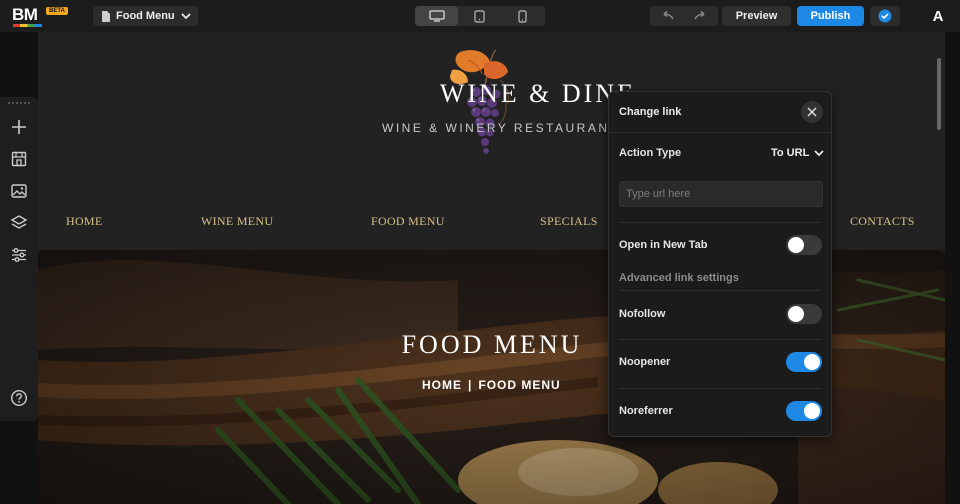 Image resolution: width=960 pixels, height=504 pixels. I want to click on page-selector: Food Menu, so click(145, 16).